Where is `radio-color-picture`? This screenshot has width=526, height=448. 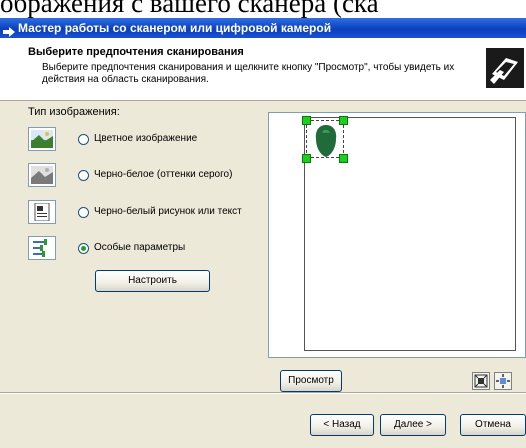 radio-color-picture is located at coordinates (83, 139).